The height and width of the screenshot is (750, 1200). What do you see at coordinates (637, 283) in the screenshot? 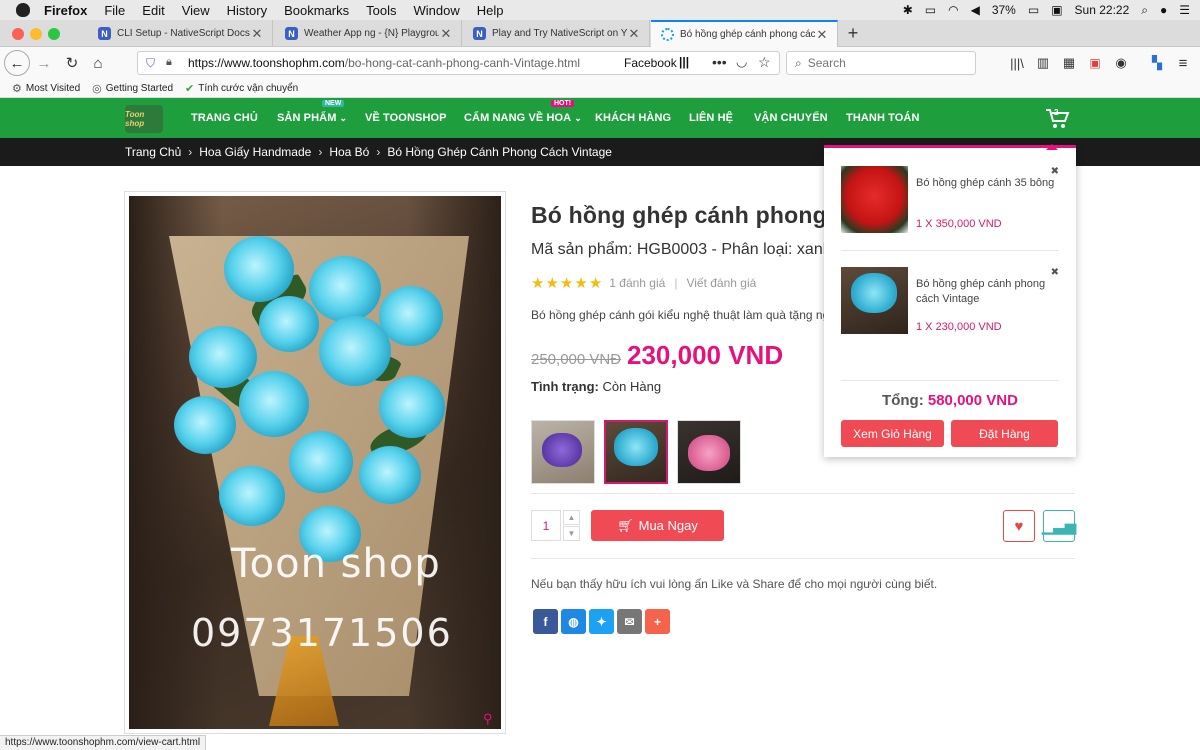
I see `rating-count: 1 đánh giá` at bounding box center [637, 283].